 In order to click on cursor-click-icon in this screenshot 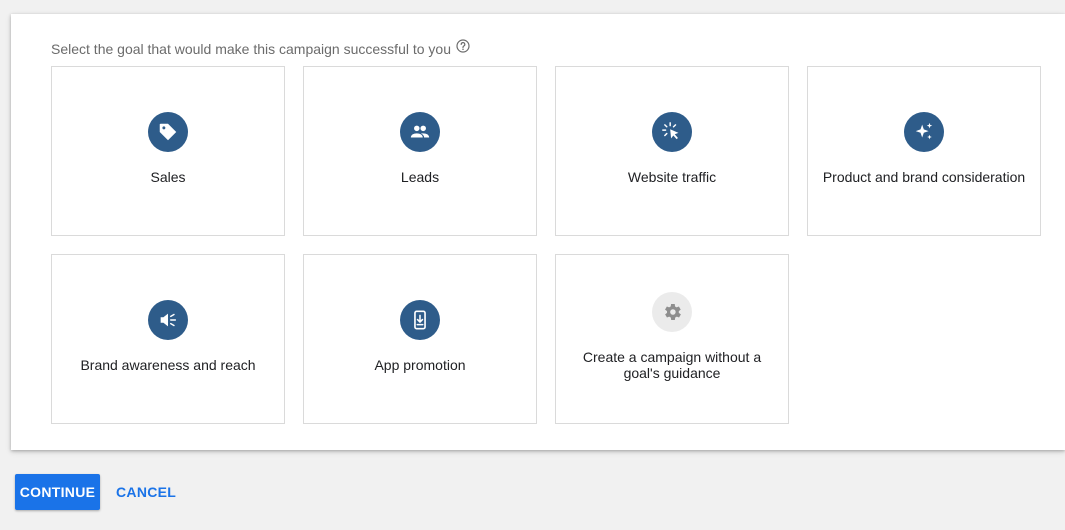, I will do `click(672, 132)`.